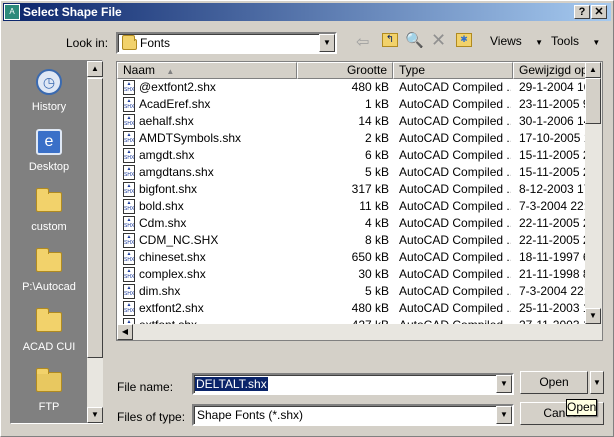 This screenshot has height=437, width=614. I want to click on views-menu: Views ▼, so click(516, 41).